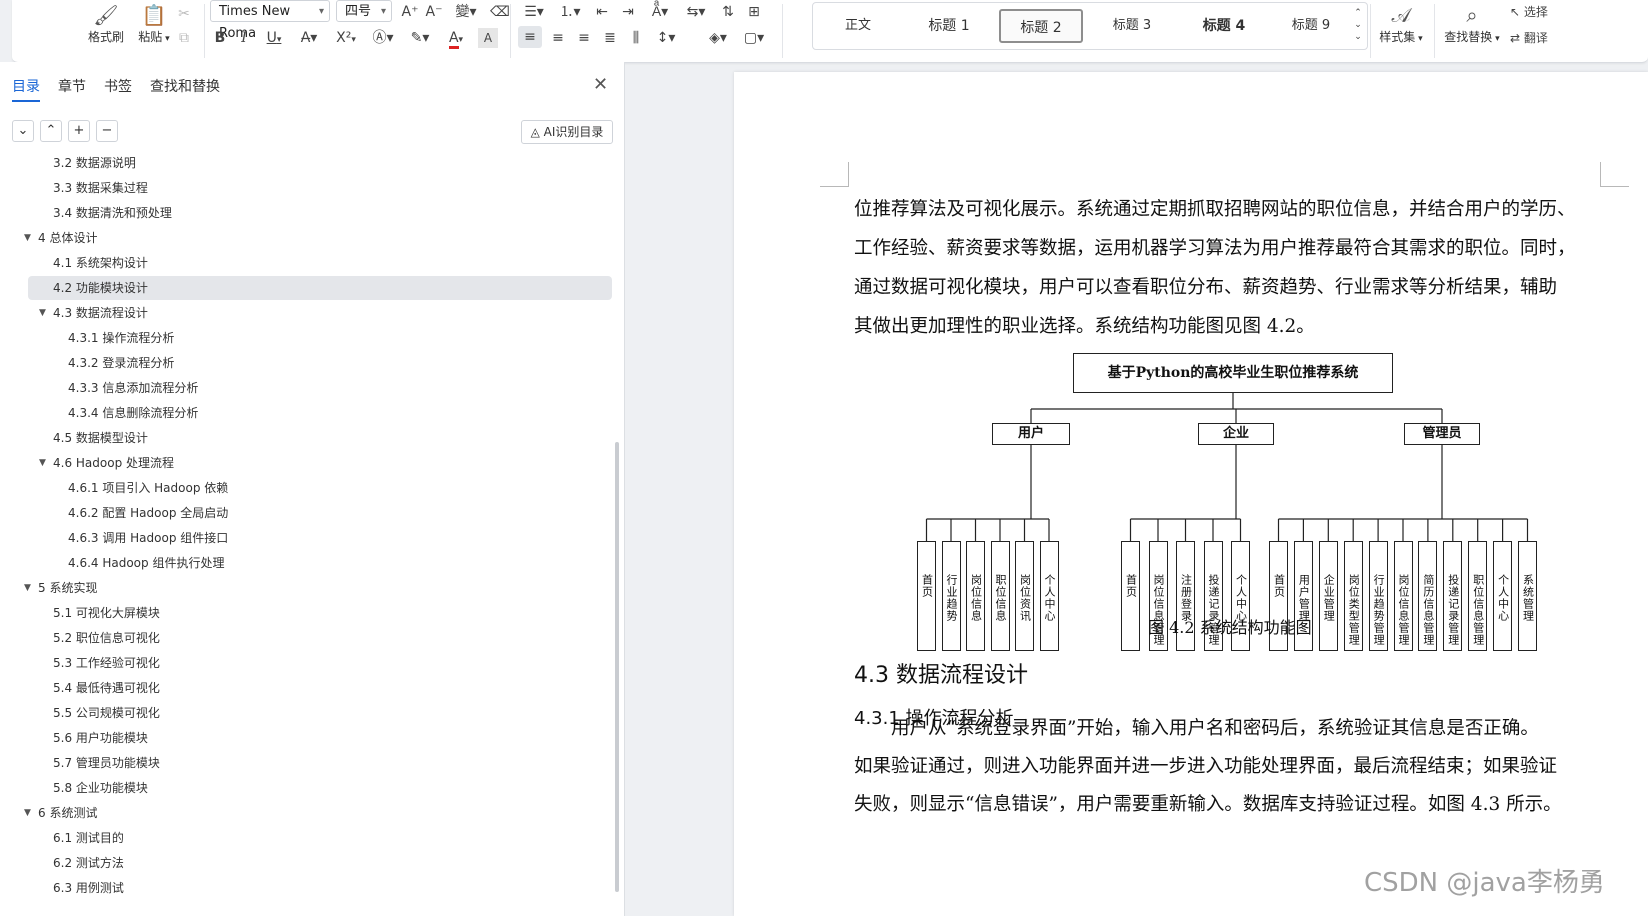 The image size is (1648, 916). What do you see at coordinates (1358, 27) in the screenshot?
I see `gallery-scroll-icon: ⌃ ⌄ ⌄` at bounding box center [1358, 27].